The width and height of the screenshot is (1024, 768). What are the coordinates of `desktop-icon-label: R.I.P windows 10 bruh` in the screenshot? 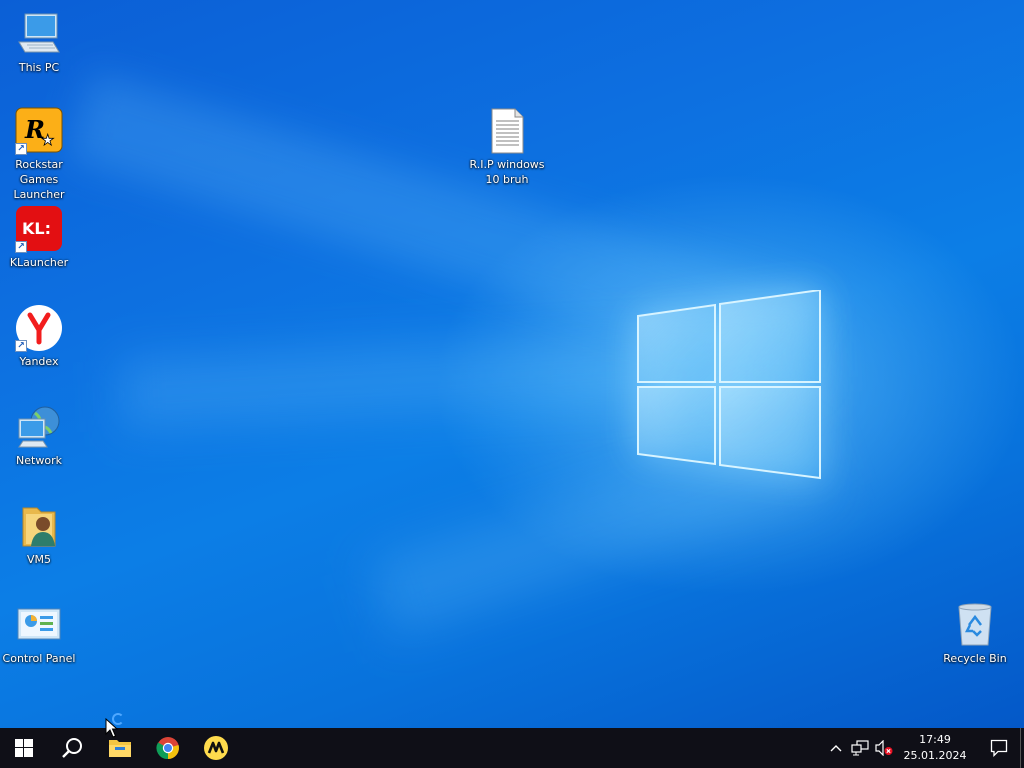 It's located at (507, 172).